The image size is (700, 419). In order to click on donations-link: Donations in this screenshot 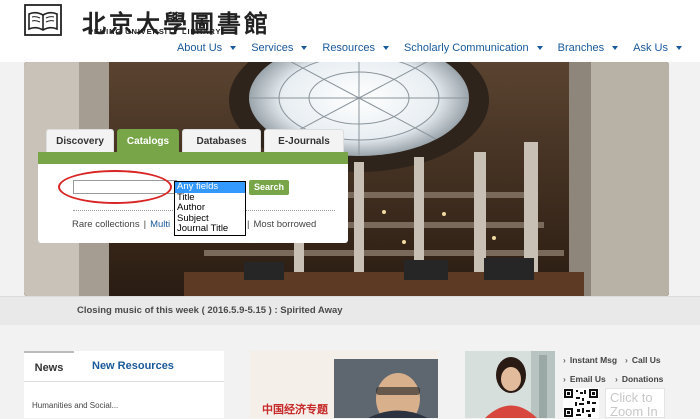, I will do `click(639, 379)`.